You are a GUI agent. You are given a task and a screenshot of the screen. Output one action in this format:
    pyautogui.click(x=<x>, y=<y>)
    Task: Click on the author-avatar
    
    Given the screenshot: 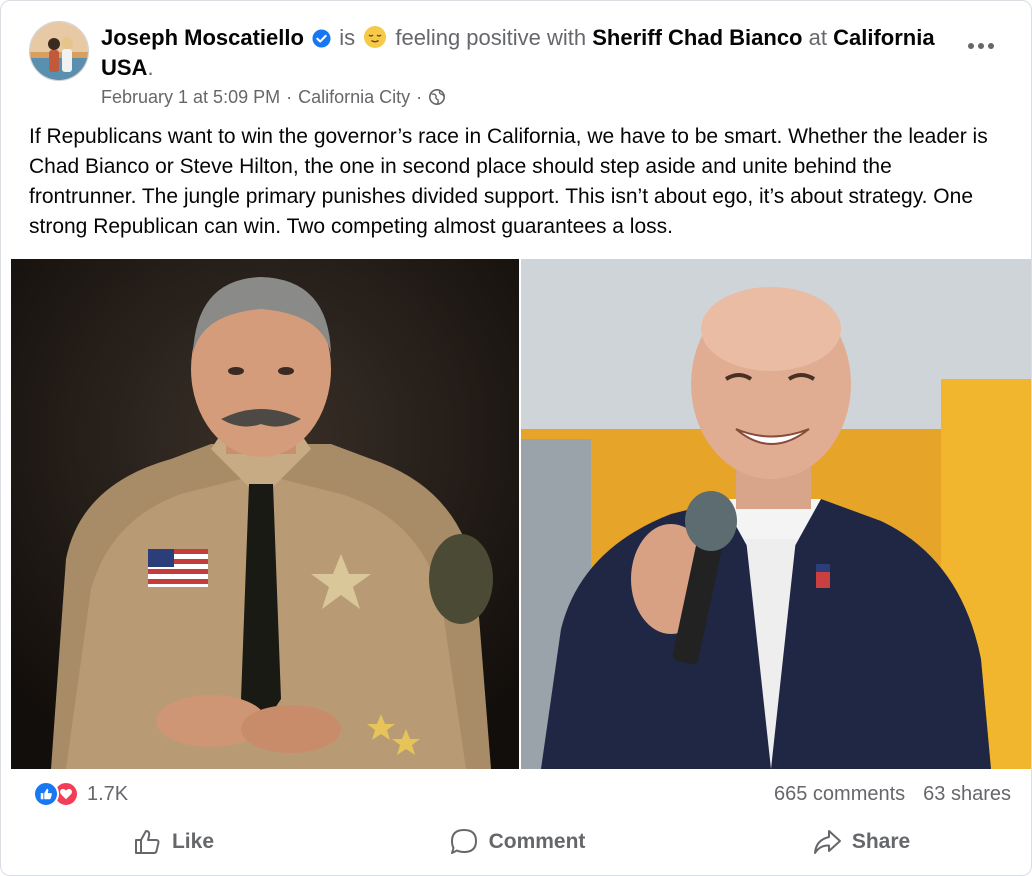 What is the action you would take?
    pyautogui.click(x=59, y=51)
    